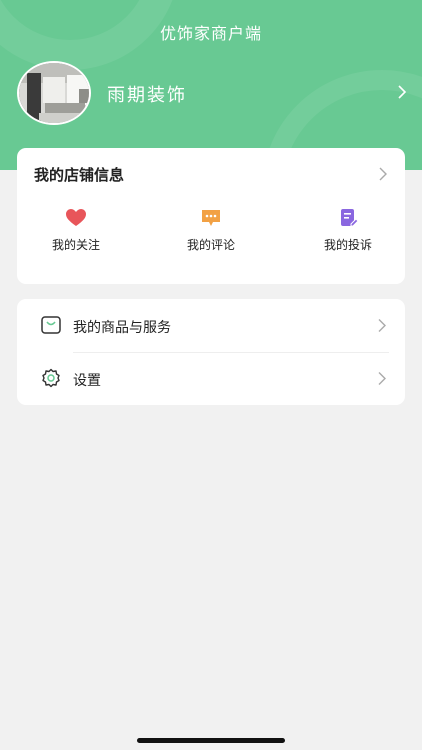 The width and height of the screenshot is (422, 750). Describe the element at coordinates (51, 378) in the screenshot. I see `settings-gear-icon` at that location.